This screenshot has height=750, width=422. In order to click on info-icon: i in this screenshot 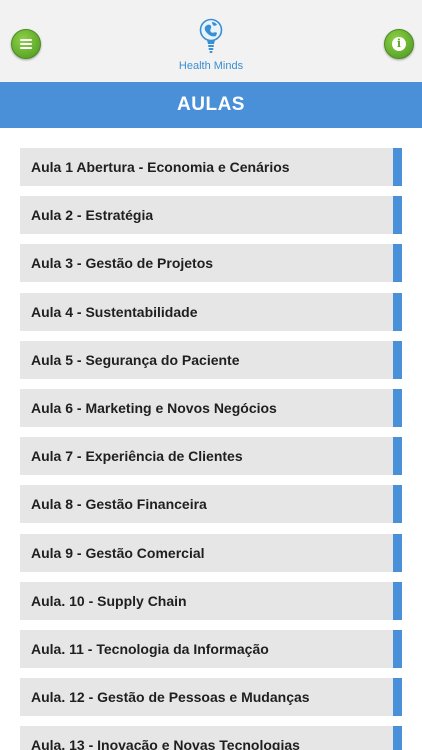, I will do `click(399, 44)`.